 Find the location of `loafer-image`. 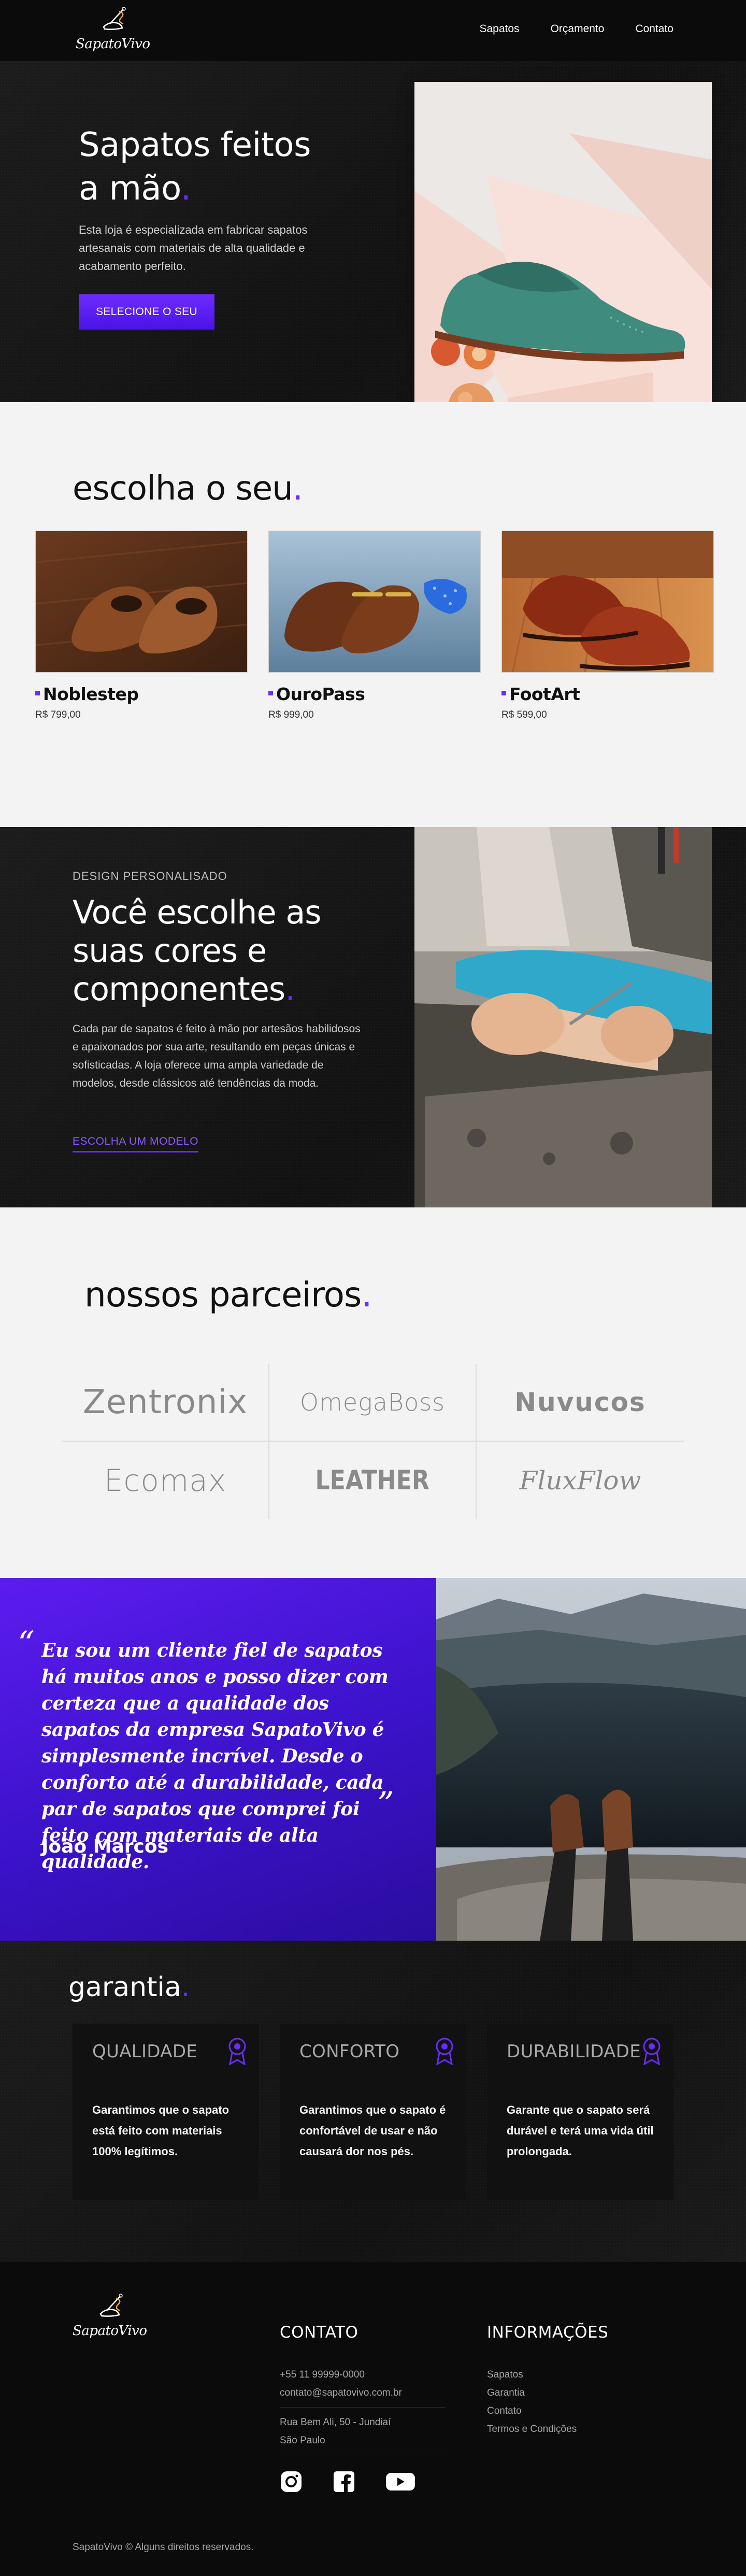

loafer-image is located at coordinates (374, 601).